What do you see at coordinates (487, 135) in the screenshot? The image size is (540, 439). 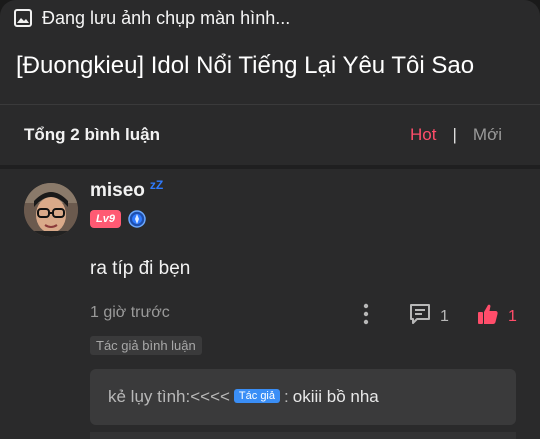 I see `sort-new-tab: Mới` at bounding box center [487, 135].